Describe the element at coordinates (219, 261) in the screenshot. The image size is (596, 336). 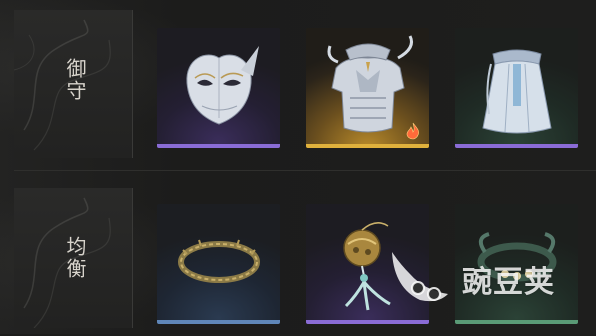
I see `bronze-ring-icon` at that location.